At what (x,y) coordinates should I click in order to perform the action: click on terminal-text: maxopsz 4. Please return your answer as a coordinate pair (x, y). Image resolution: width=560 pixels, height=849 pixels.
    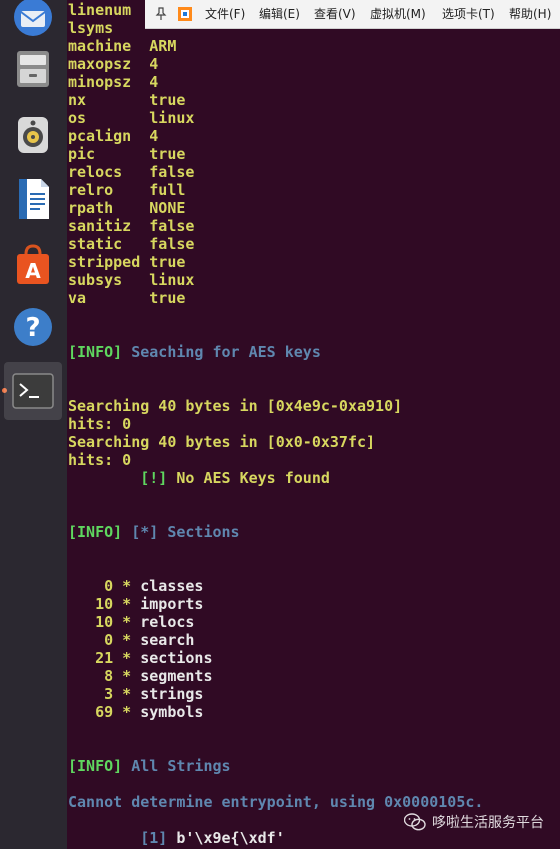
    Looking at the image, I should click on (113, 64).